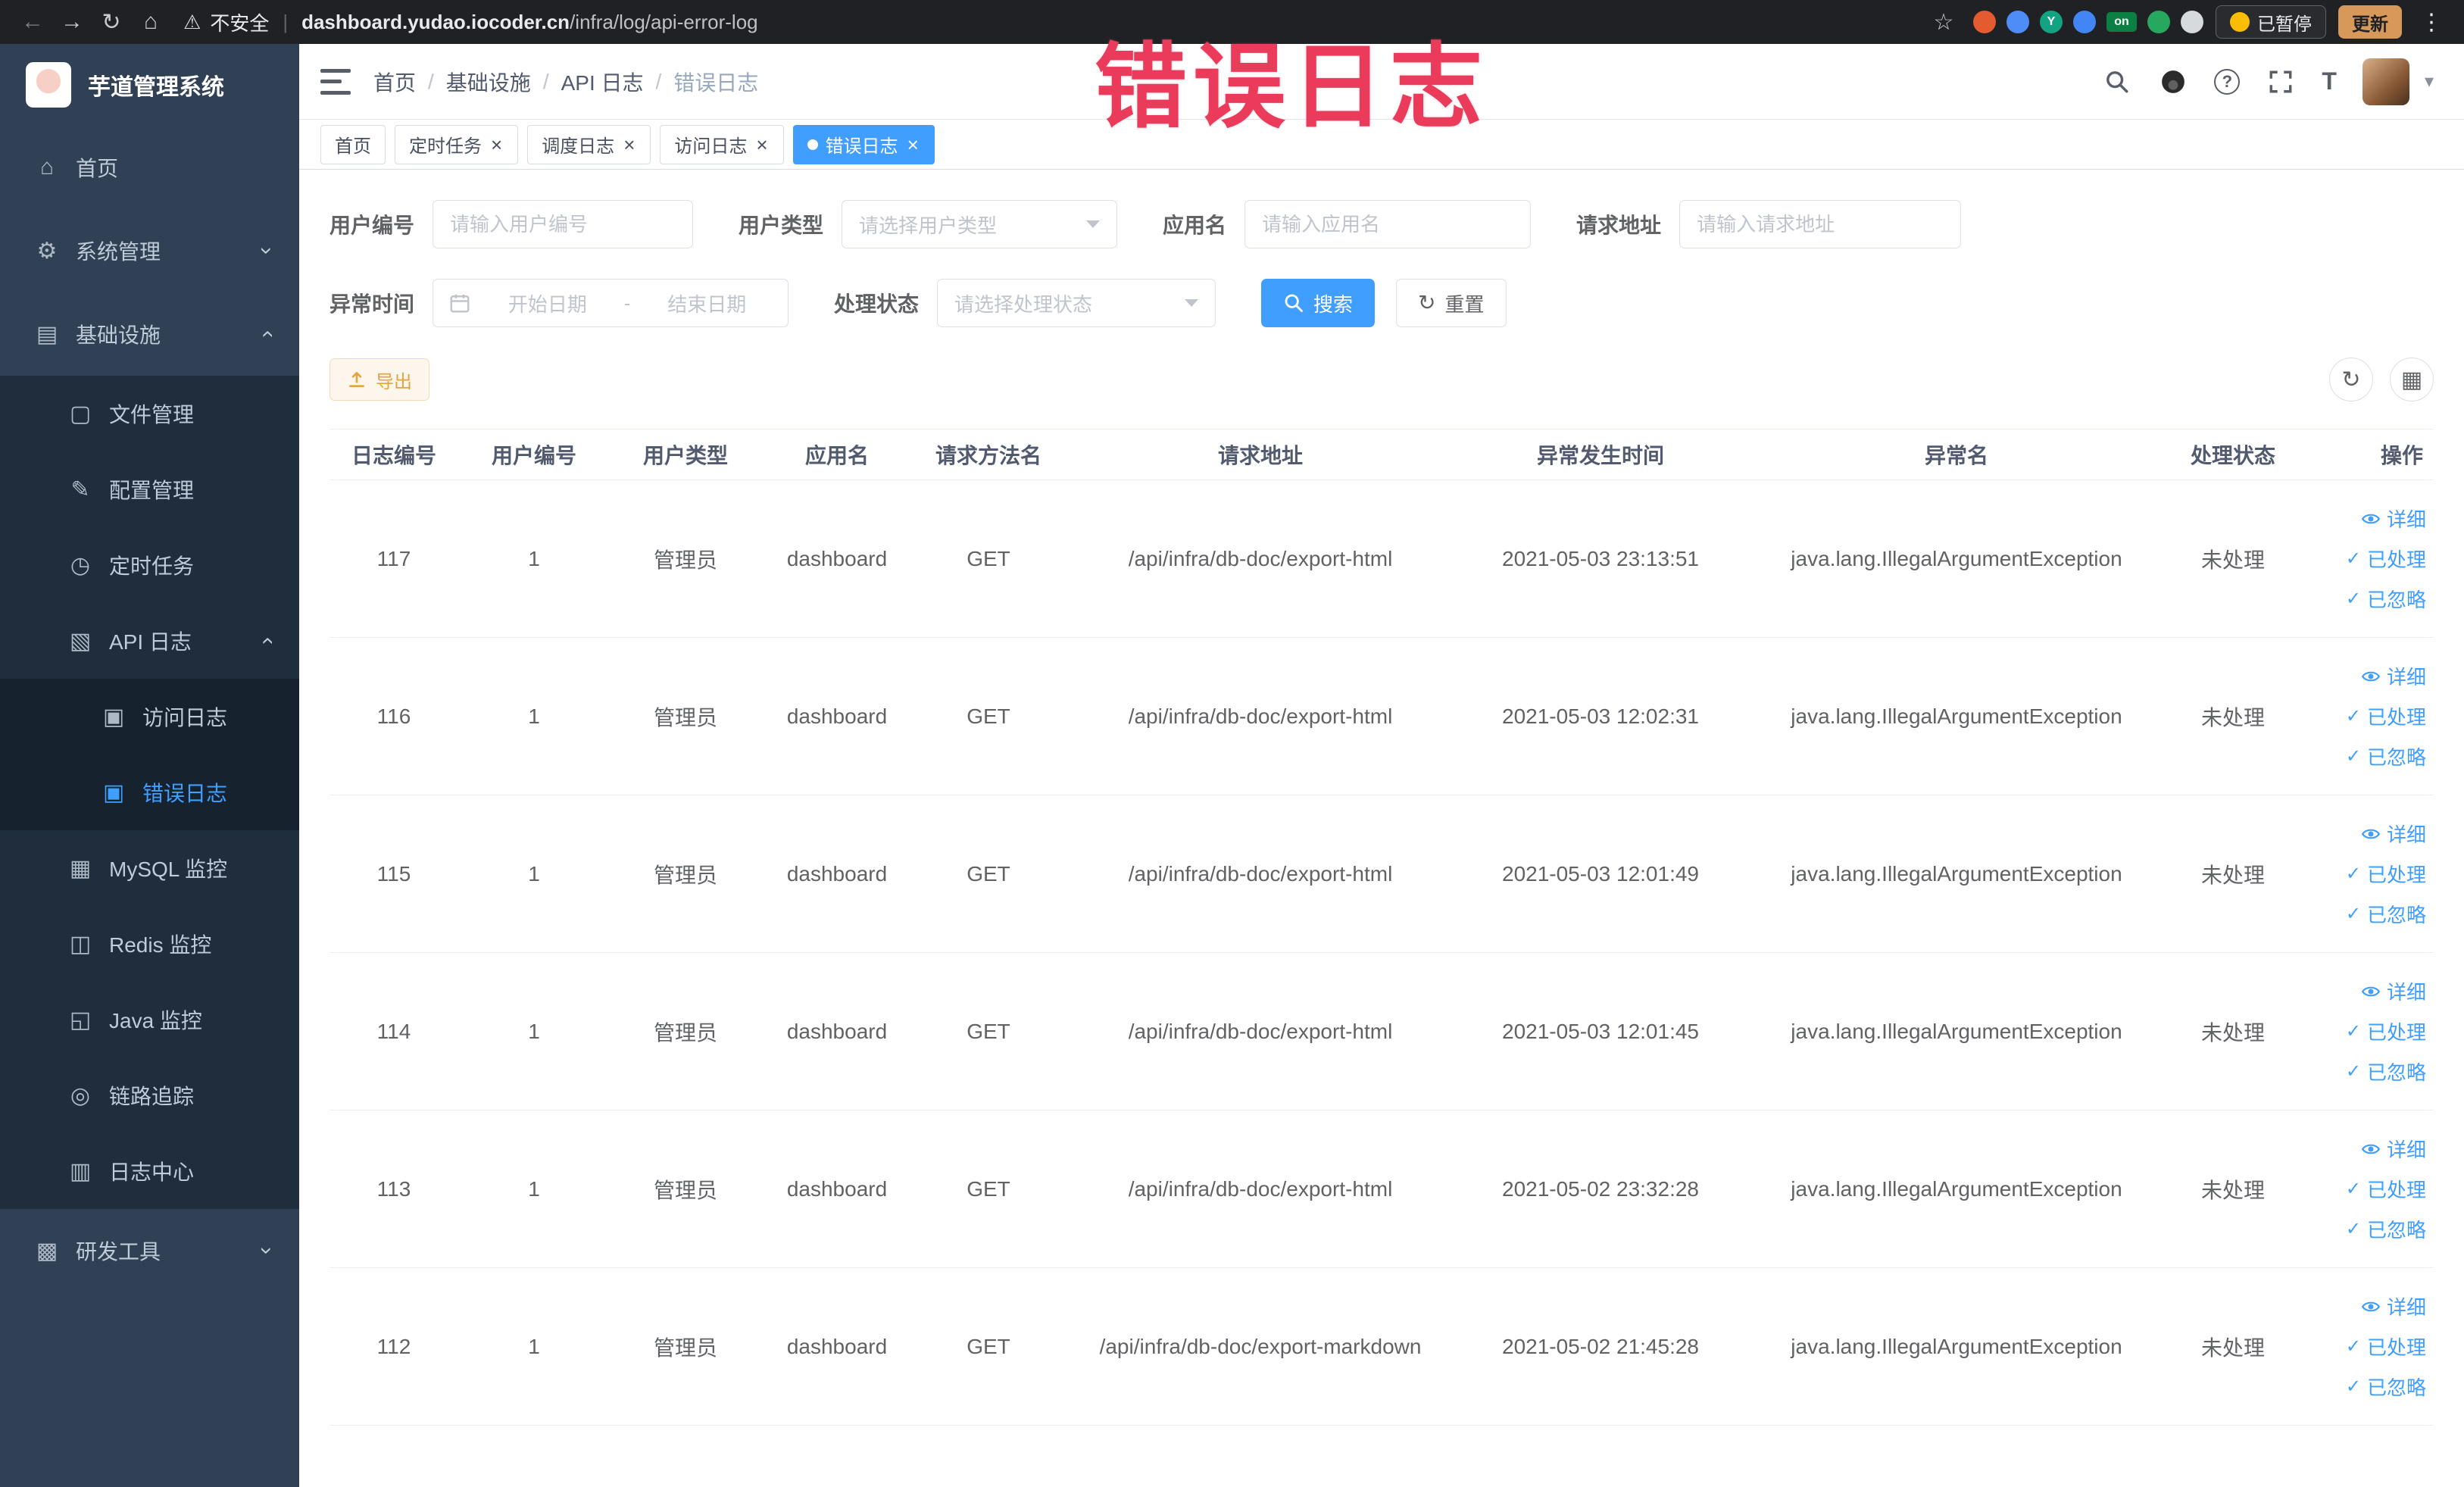  What do you see at coordinates (2412, 379) in the screenshot?
I see `column-settings-button: ▦` at bounding box center [2412, 379].